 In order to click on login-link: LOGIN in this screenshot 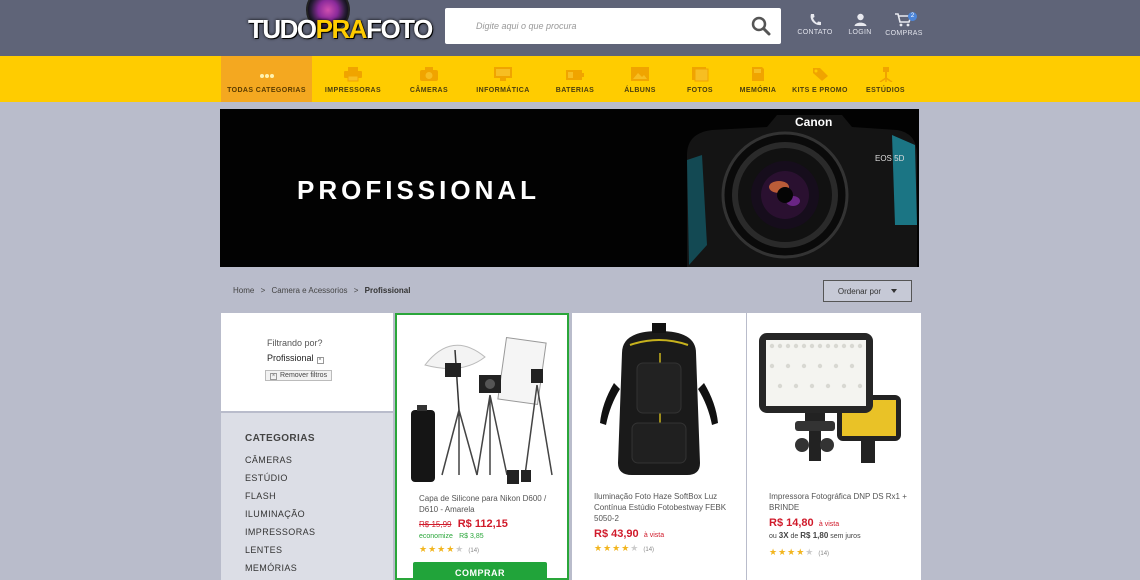, I will do `click(860, 24)`.